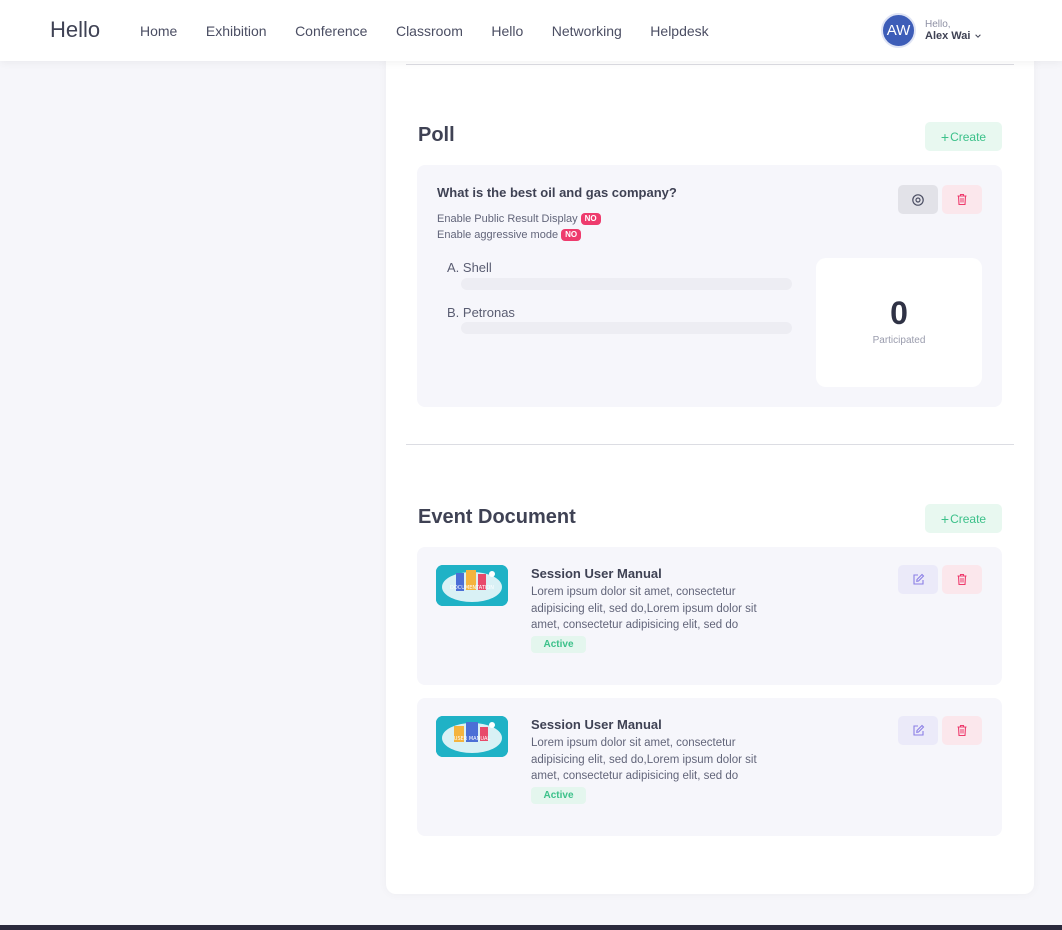 The width and height of the screenshot is (1062, 930). I want to click on create-document-button: + Create, so click(963, 518).